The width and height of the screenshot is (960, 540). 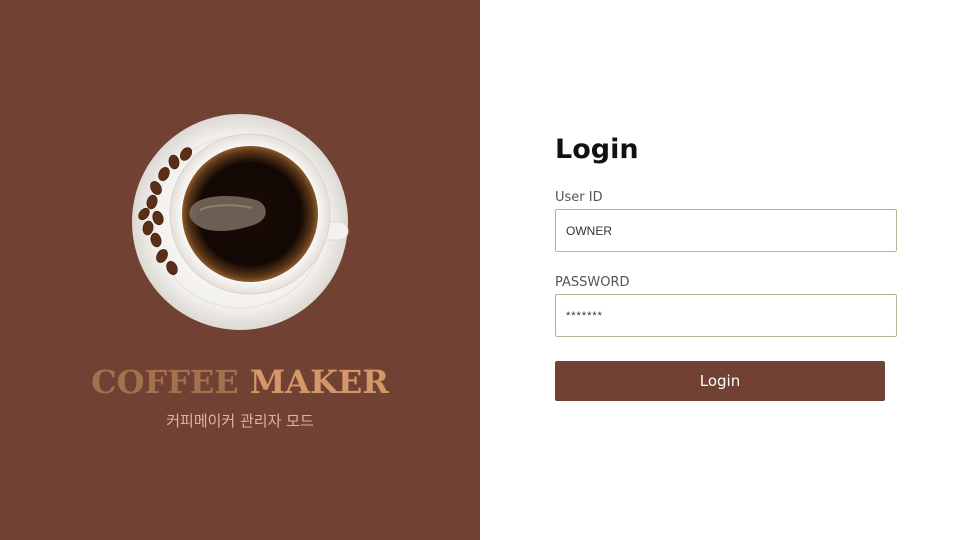 I want to click on password-label: PASSWORD, so click(x=592, y=282).